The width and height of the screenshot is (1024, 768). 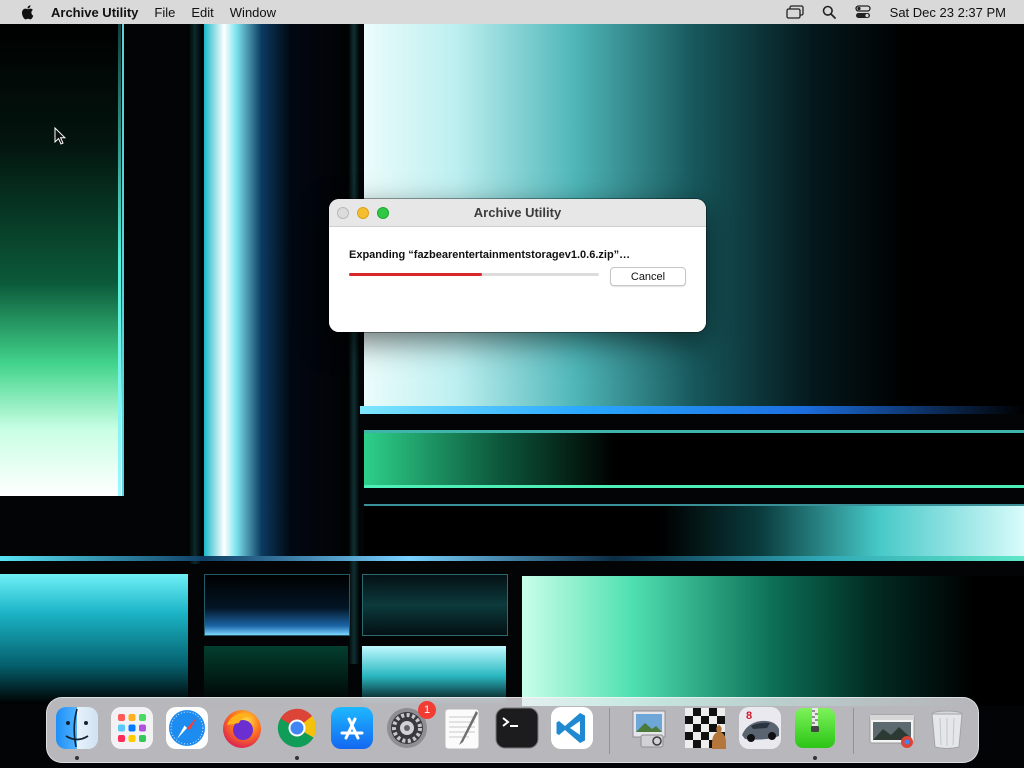 I want to click on menu-edit: Edit, so click(x=202, y=12).